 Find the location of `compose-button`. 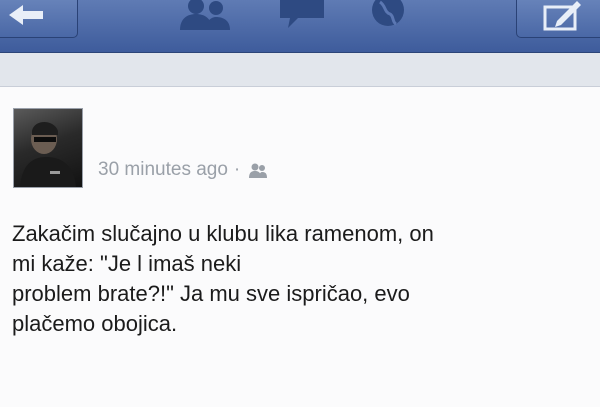

compose-button is located at coordinates (558, 19).